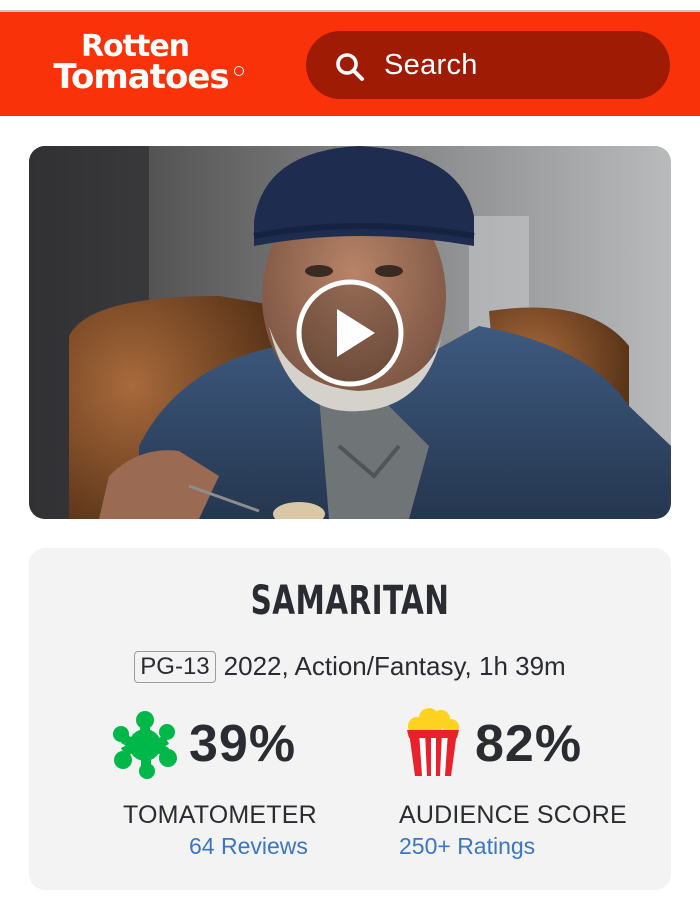 This screenshot has height=899, width=700. What do you see at coordinates (141, 77) in the screenshot?
I see `logo-text-line2: Tomatoes` at bounding box center [141, 77].